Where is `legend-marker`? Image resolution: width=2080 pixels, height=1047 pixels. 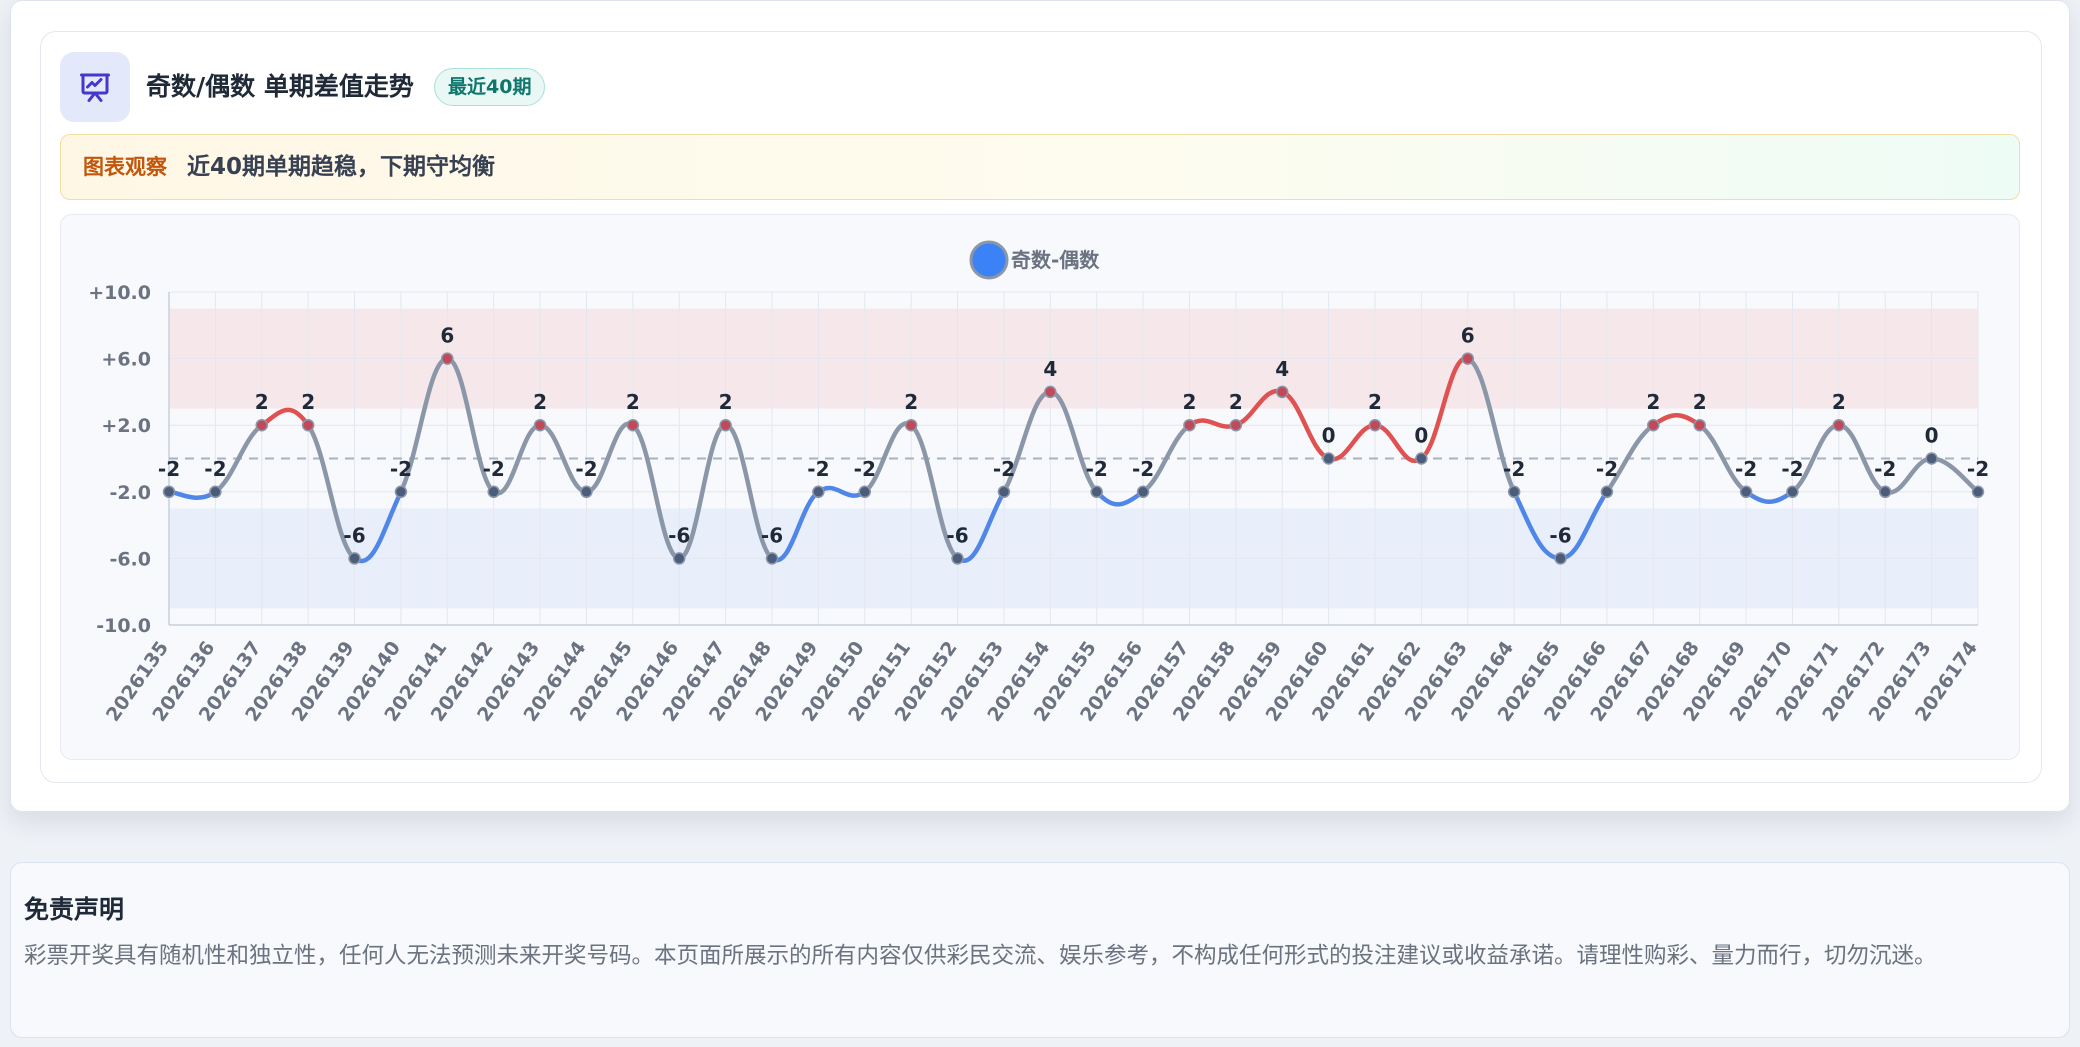
legend-marker is located at coordinates (989, 260).